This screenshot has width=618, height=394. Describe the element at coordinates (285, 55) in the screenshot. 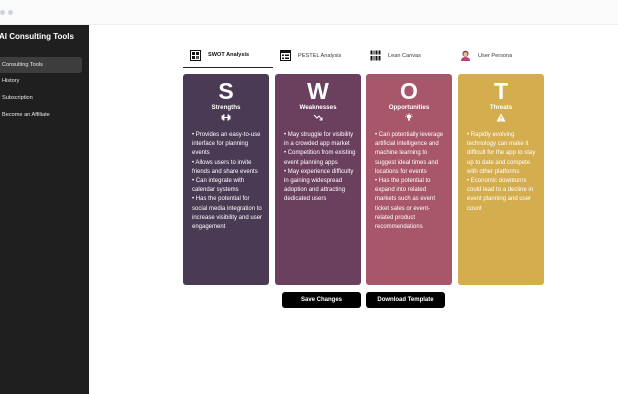

I see `pestel-icon` at that location.